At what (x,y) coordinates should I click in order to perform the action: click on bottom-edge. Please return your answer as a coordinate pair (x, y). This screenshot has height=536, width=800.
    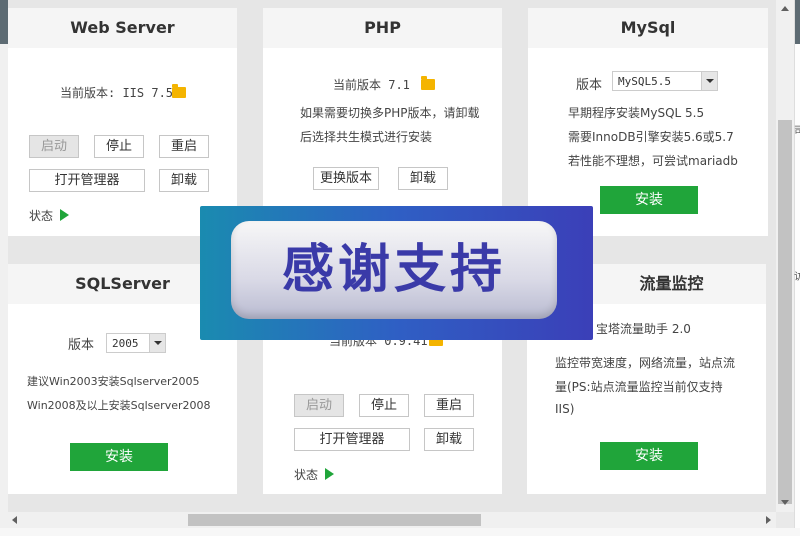
    Looking at the image, I should click on (400, 532).